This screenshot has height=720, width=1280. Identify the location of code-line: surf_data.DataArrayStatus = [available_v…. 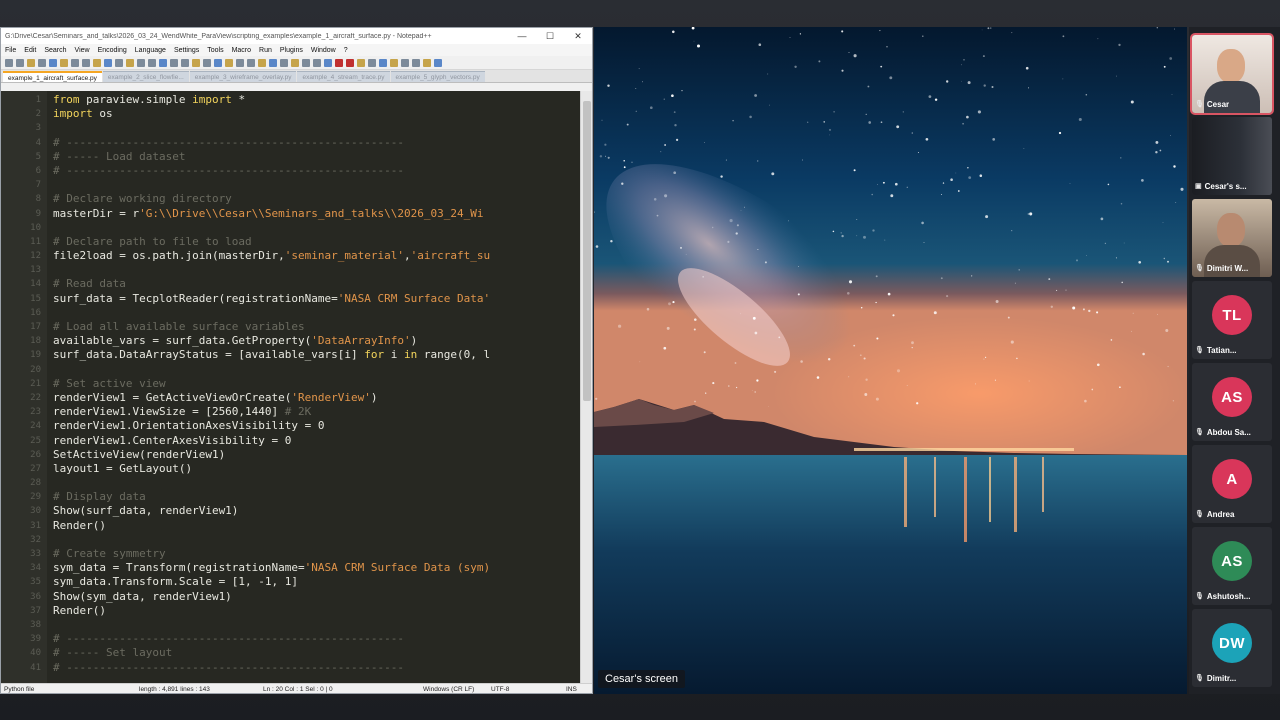
(316, 355).